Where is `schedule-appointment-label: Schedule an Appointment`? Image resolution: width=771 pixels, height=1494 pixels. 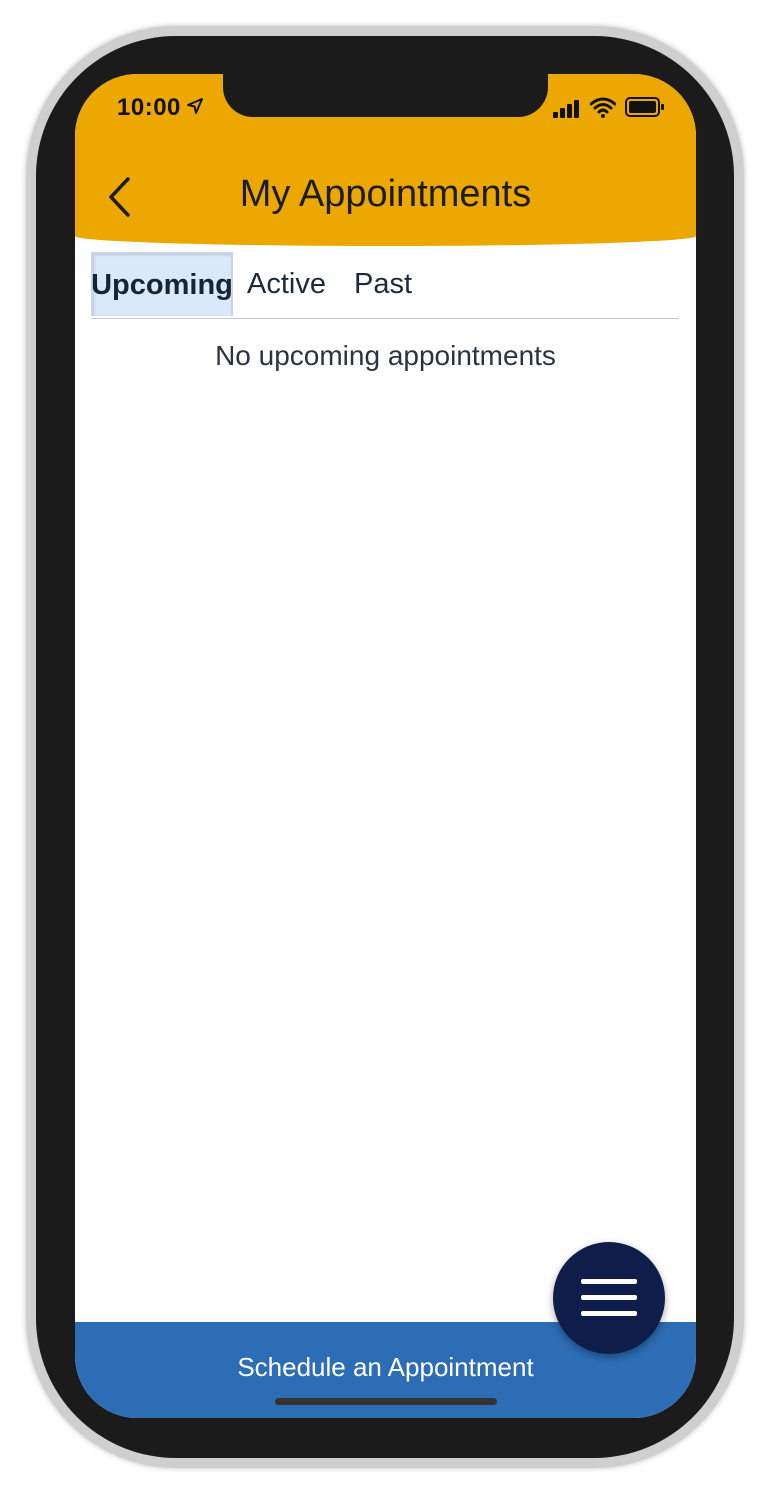
schedule-appointment-label: Schedule an Appointment is located at coordinates (385, 1367).